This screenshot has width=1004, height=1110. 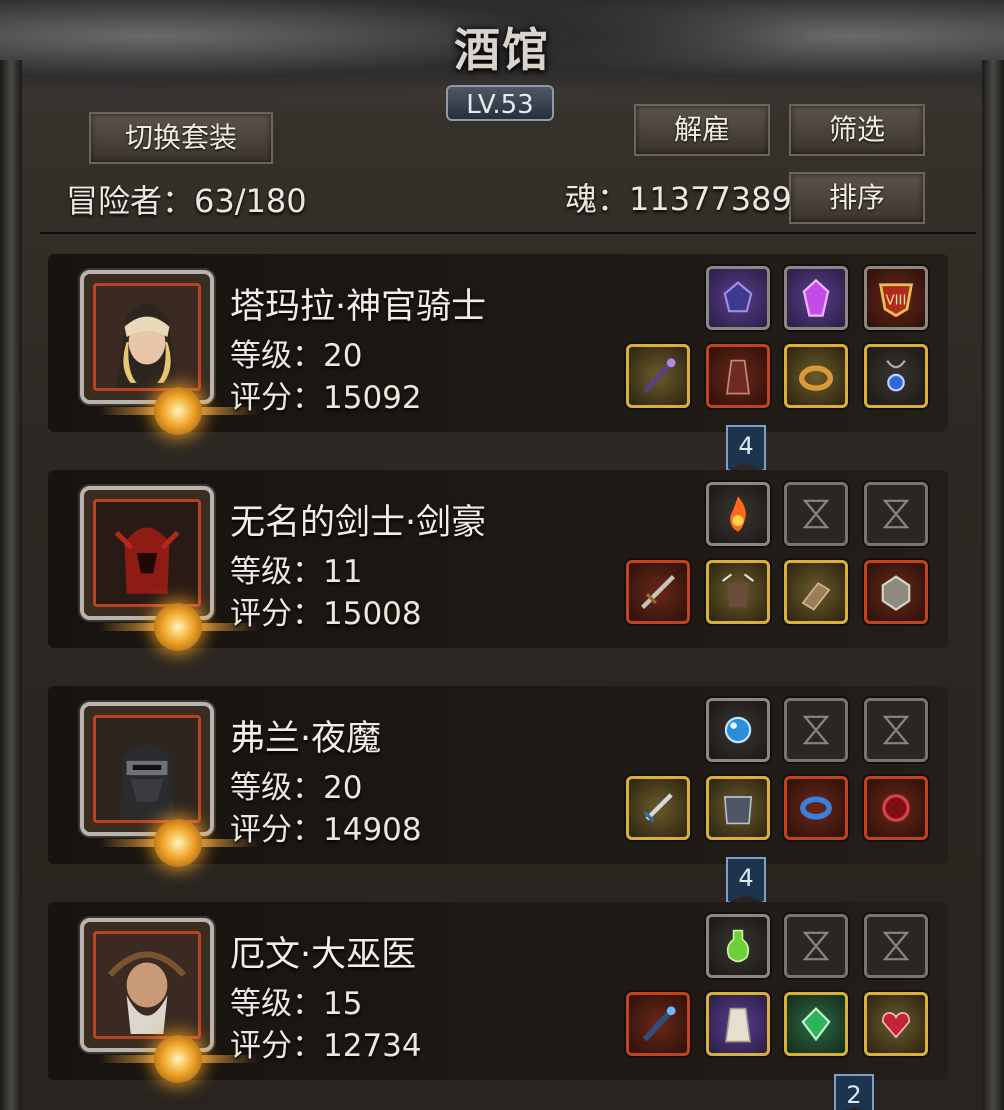 What do you see at coordinates (498, 344) in the screenshot?
I see `hero-card: 塔玛拉·神官骑士 等级：20 评分：15092 VIII` at bounding box center [498, 344].